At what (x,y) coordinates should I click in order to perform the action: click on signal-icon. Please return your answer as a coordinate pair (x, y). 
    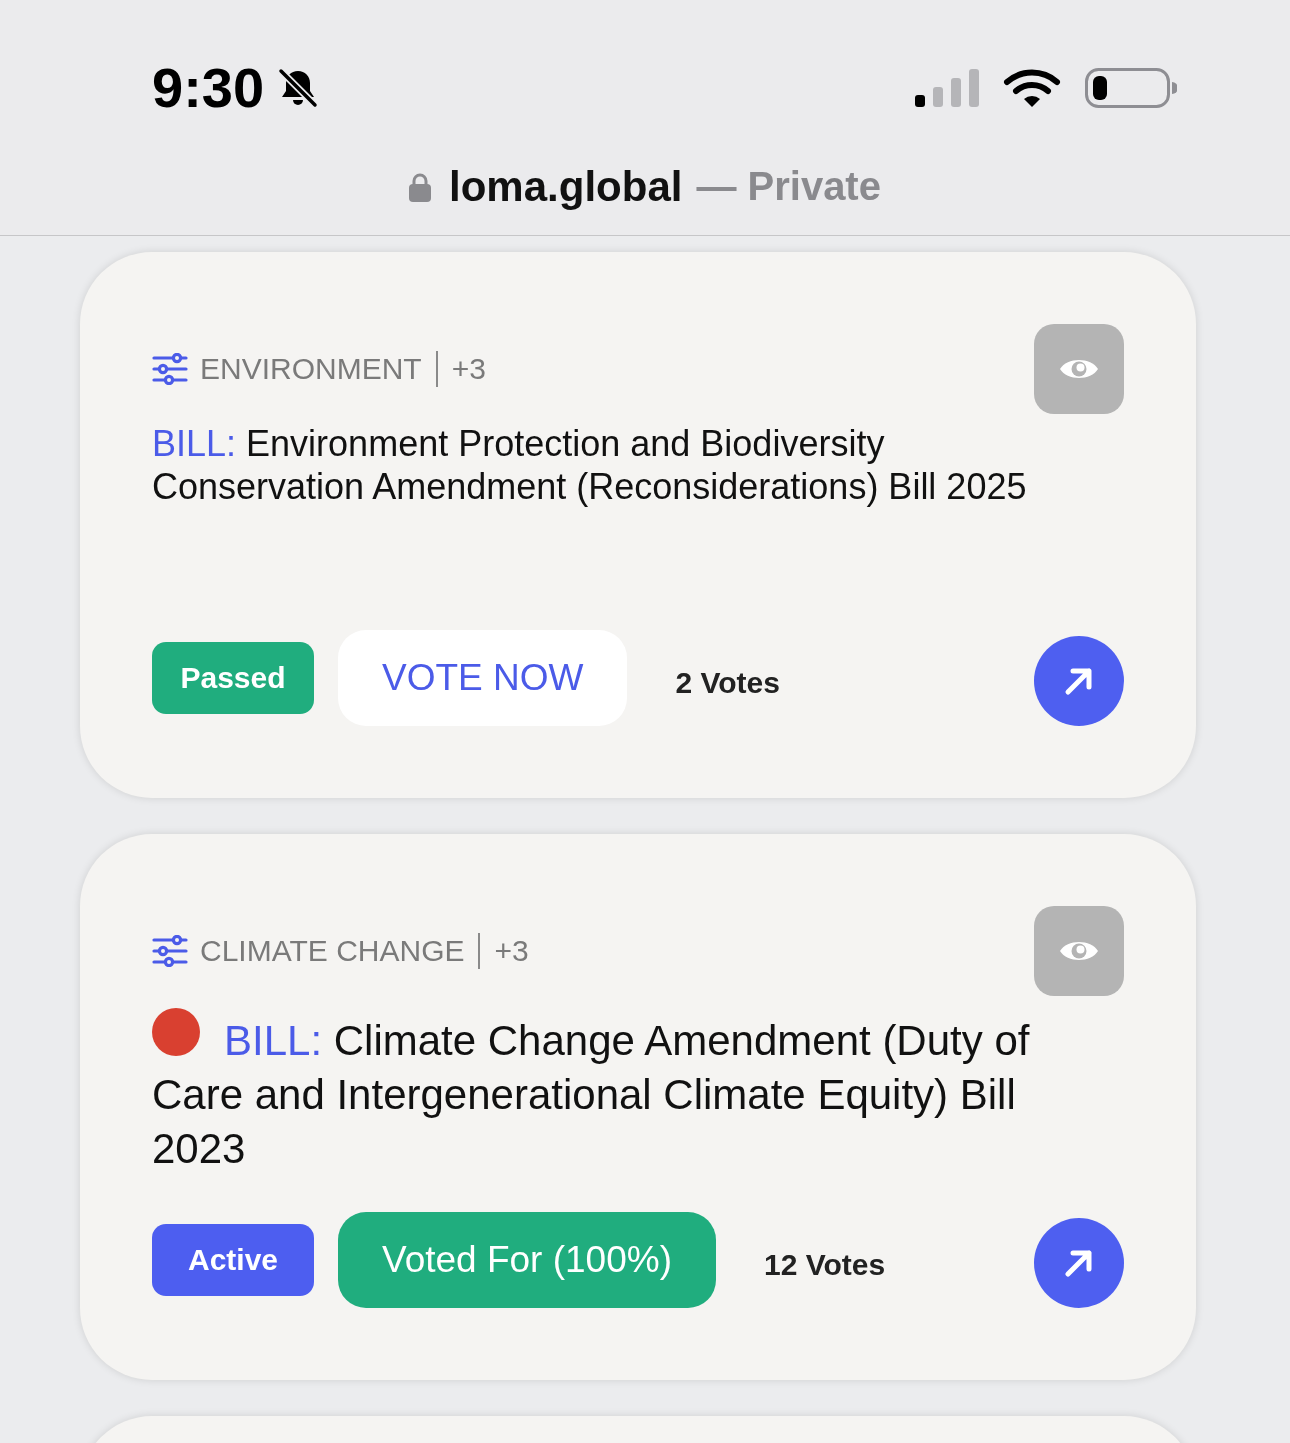
    Looking at the image, I should click on (947, 88).